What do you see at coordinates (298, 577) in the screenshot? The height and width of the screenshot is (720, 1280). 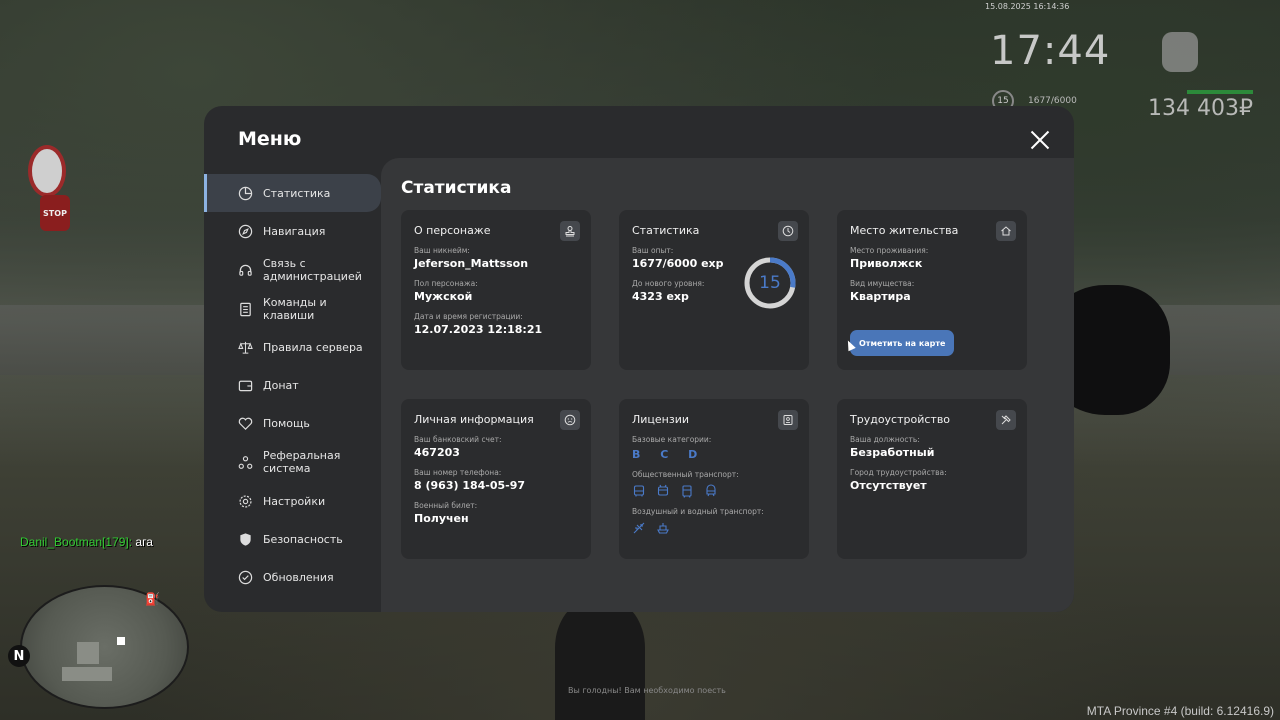 I see `sidebar-item-label: Обновления` at bounding box center [298, 577].